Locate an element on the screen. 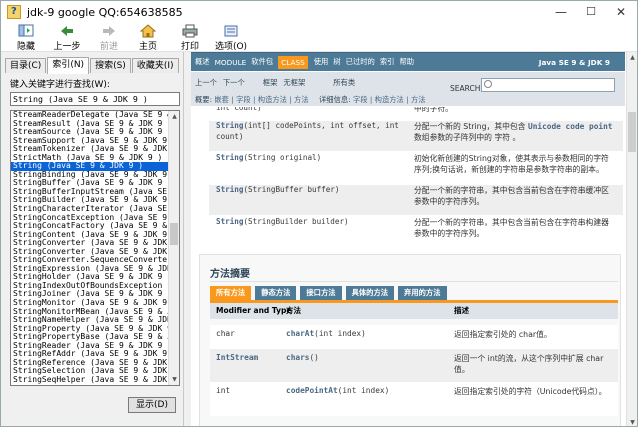 The height and width of the screenshot is (427, 638). method-name-link: codePointAt is located at coordinates (312, 390).